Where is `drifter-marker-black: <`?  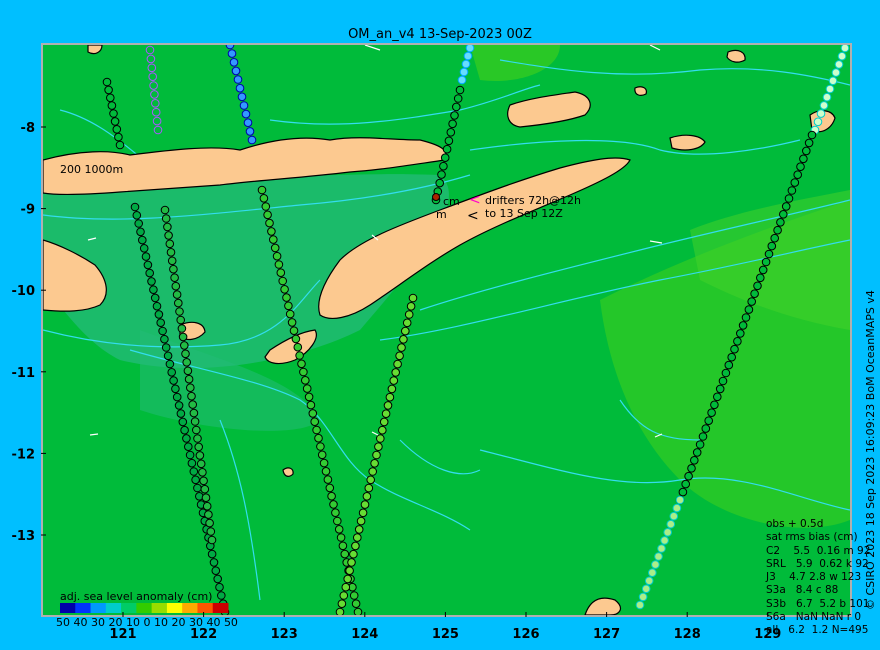 drifter-marker-black: < is located at coordinates (473, 216).